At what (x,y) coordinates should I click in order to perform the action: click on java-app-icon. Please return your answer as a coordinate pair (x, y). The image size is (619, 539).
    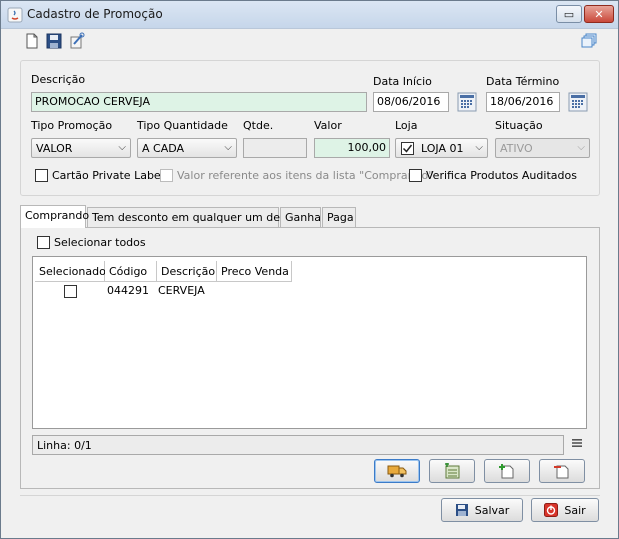
    Looking at the image, I should click on (15, 15).